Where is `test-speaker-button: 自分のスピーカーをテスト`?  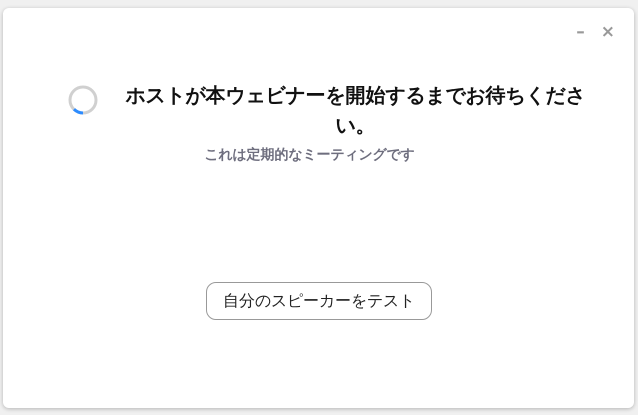
test-speaker-button: 自分のスピーカーをテスト is located at coordinates (319, 301).